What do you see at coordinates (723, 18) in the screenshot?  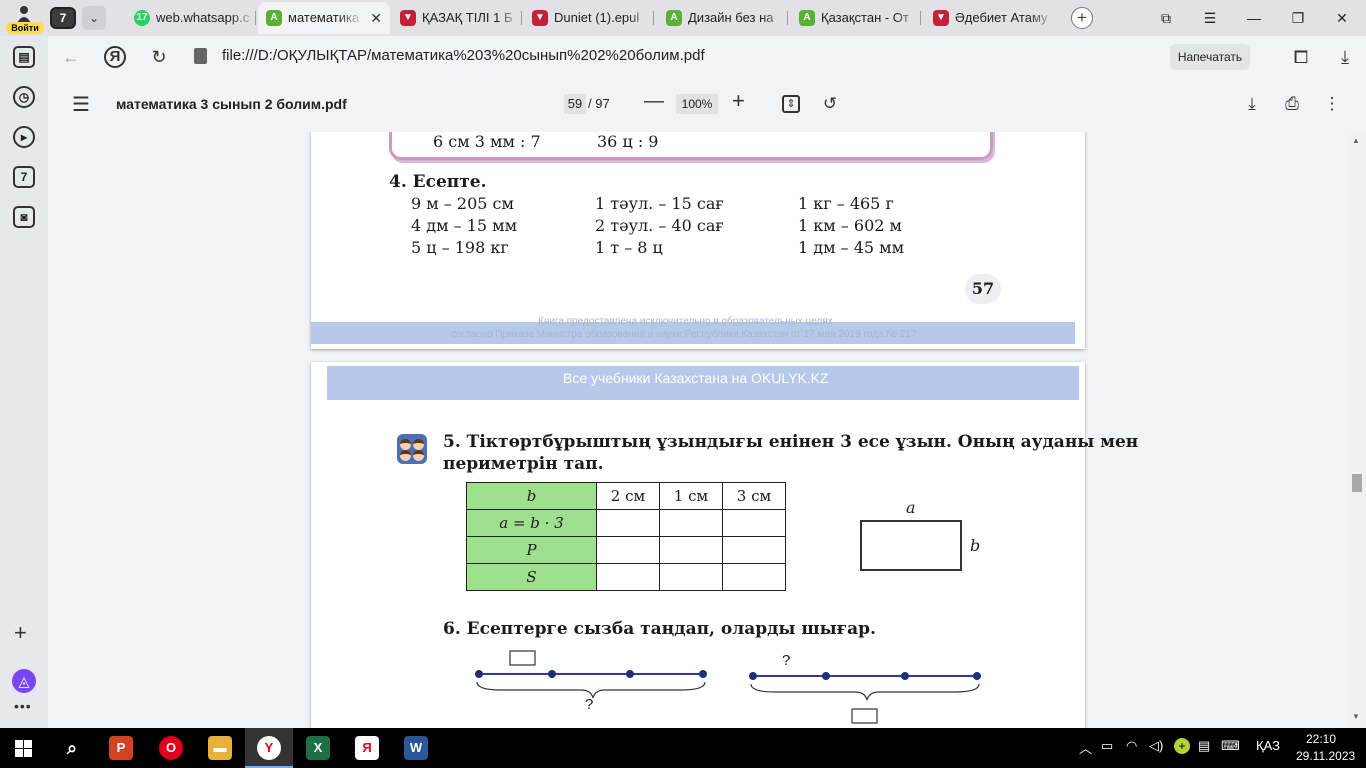 I see `tab-dizain: A Дизайн без на` at bounding box center [723, 18].